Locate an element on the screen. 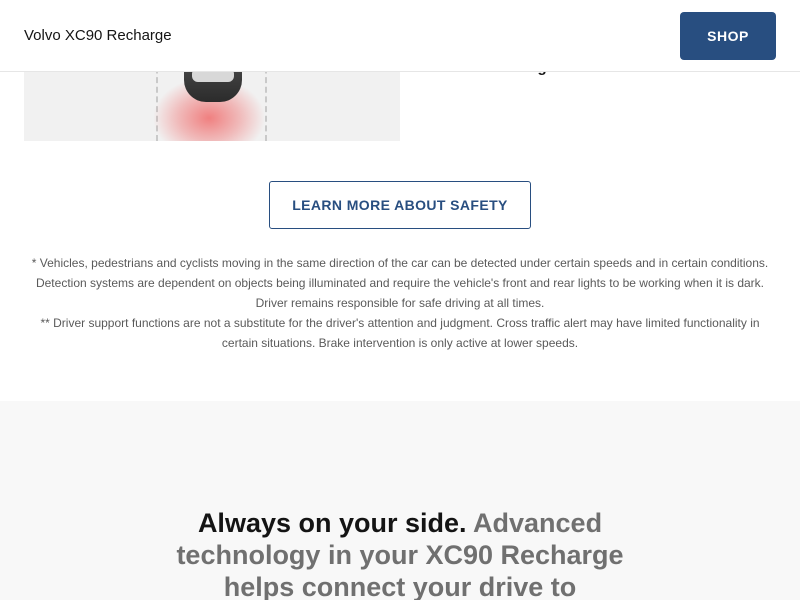 This screenshot has width=800, height=600. model-title: Volvo XC90 Recharge is located at coordinates (98, 35).